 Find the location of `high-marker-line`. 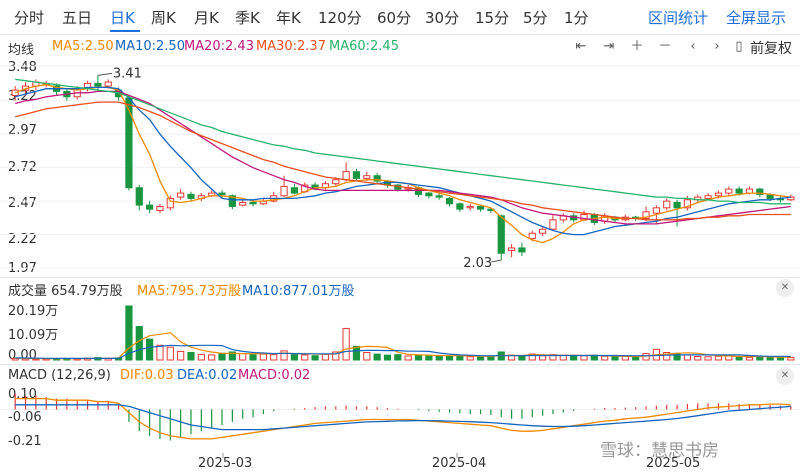

high-marker-line is located at coordinates (104, 74).